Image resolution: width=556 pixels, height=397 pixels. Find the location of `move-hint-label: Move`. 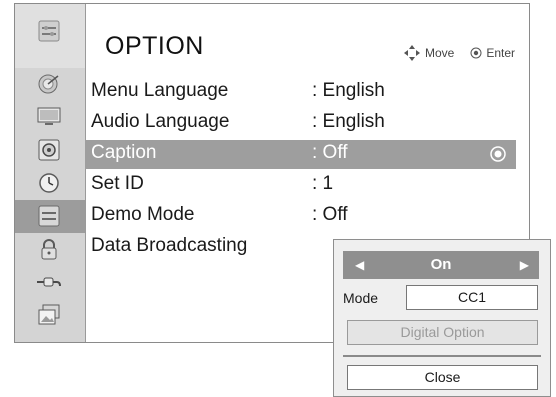

move-hint-label: Move is located at coordinates (439, 53).